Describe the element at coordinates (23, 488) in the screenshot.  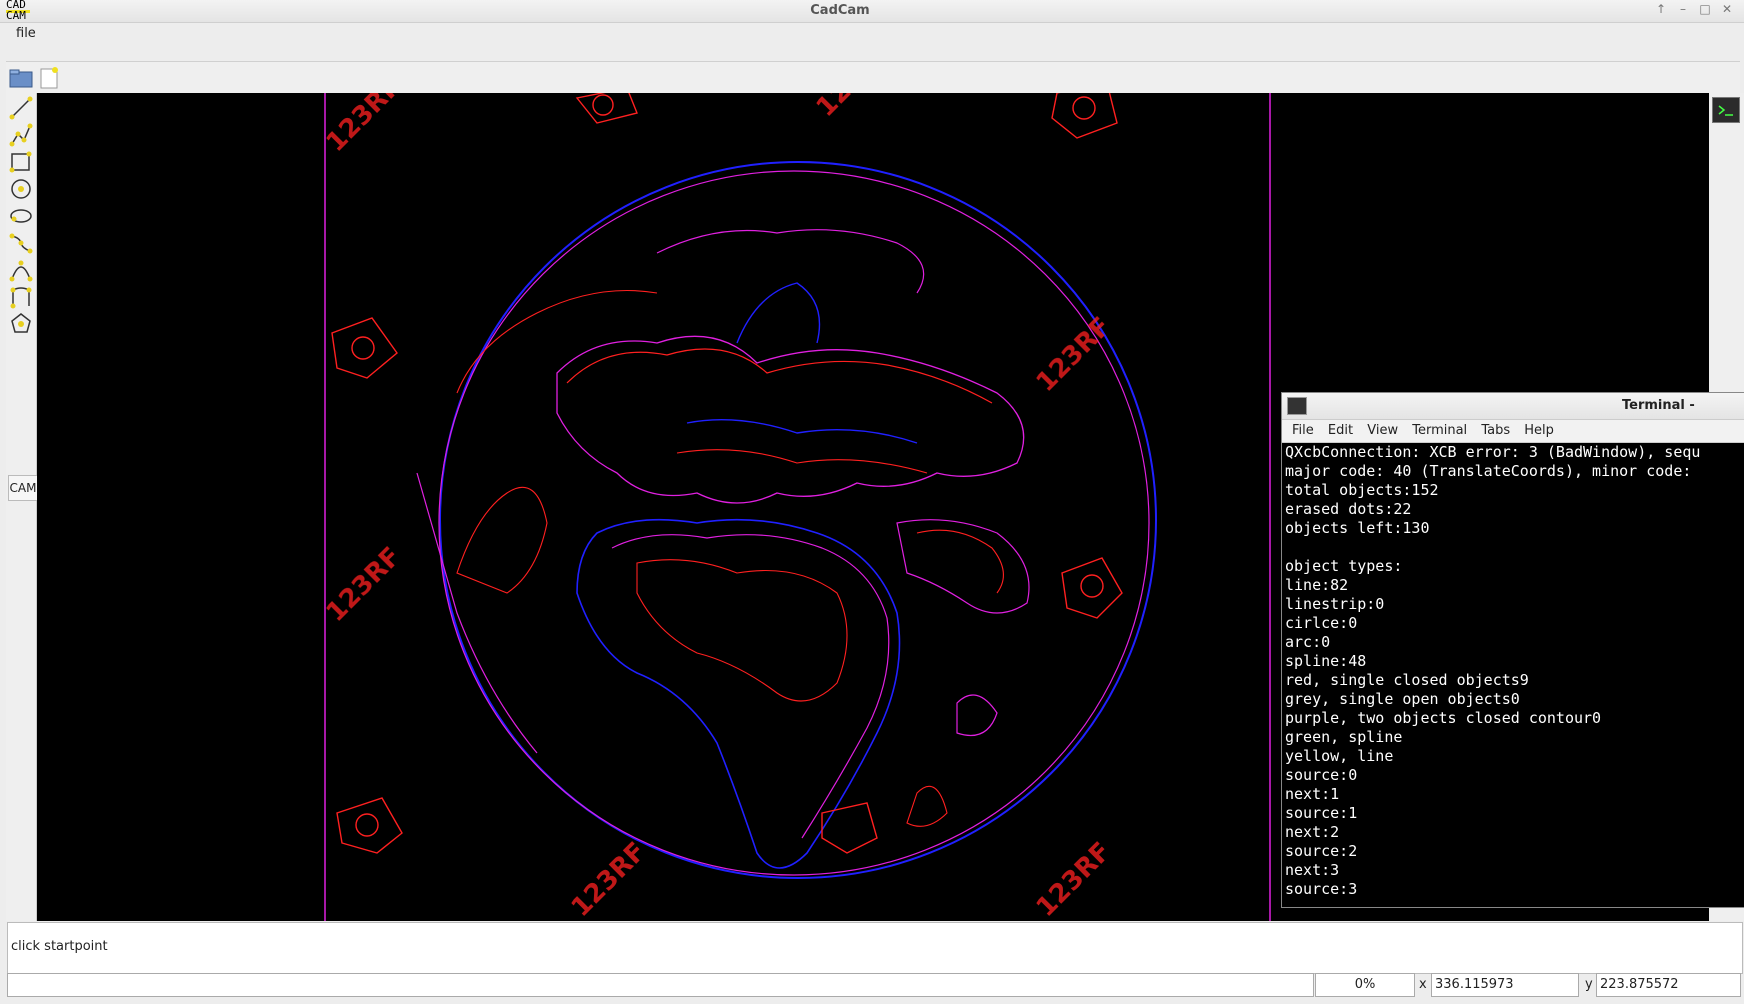
I see `cam-button: CAM` at that location.